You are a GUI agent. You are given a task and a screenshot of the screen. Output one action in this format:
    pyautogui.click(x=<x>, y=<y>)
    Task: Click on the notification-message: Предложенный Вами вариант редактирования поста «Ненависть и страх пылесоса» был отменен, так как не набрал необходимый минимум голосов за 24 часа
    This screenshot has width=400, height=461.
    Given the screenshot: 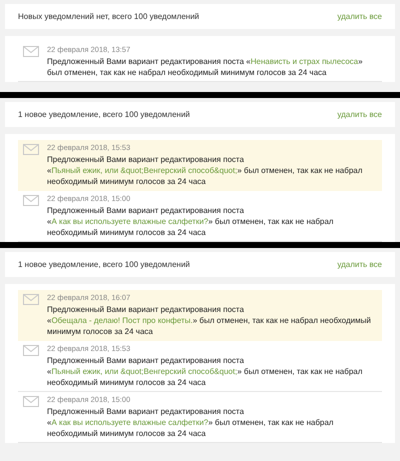 What is the action you would take?
    pyautogui.click(x=205, y=67)
    